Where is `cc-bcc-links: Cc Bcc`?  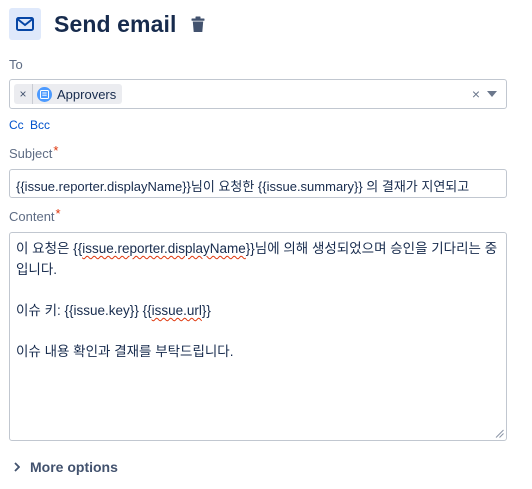
cc-bcc-links: Cc Bcc is located at coordinates (31, 125).